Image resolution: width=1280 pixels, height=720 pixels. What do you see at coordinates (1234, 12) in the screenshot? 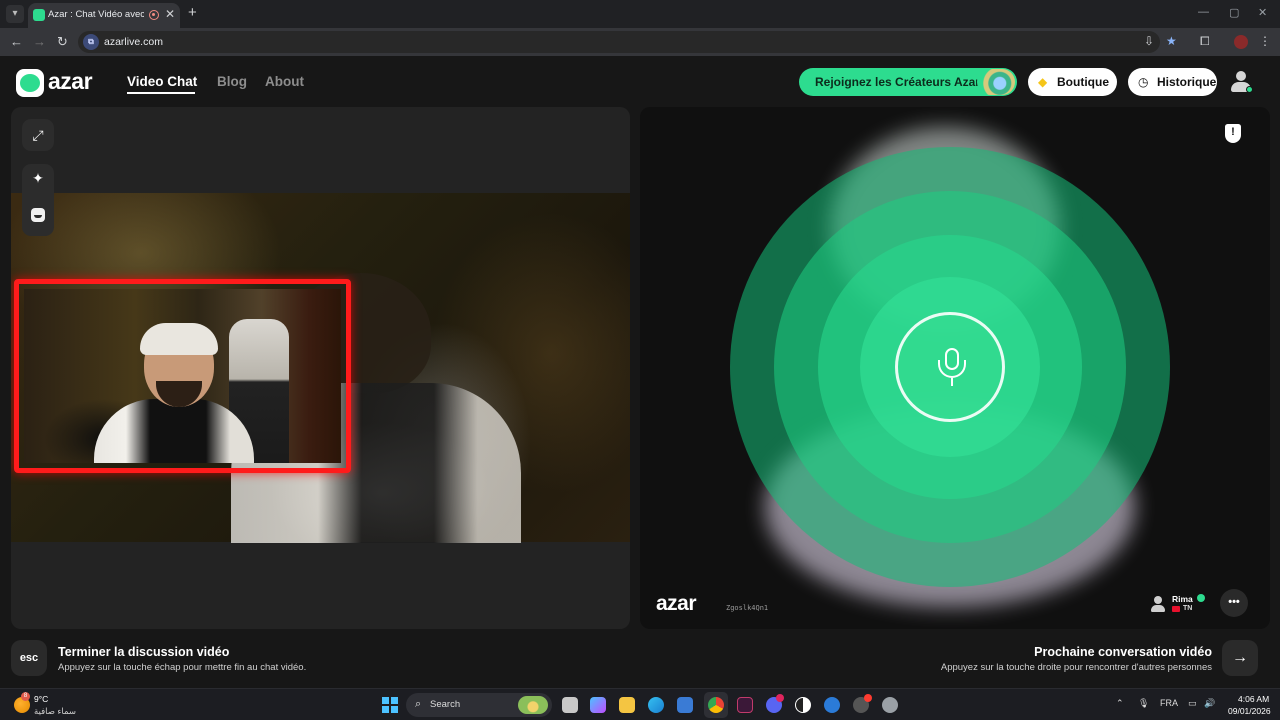
I see `maximize-button: ▢` at bounding box center [1234, 12].